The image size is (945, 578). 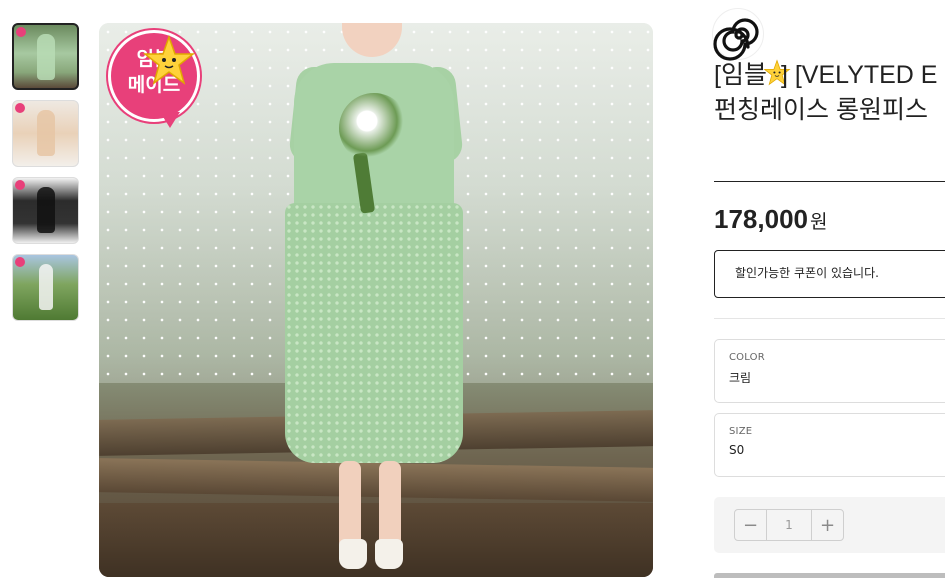 What do you see at coordinates (829, 371) in the screenshot?
I see `color-select: COLOR 크림` at bounding box center [829, 371].